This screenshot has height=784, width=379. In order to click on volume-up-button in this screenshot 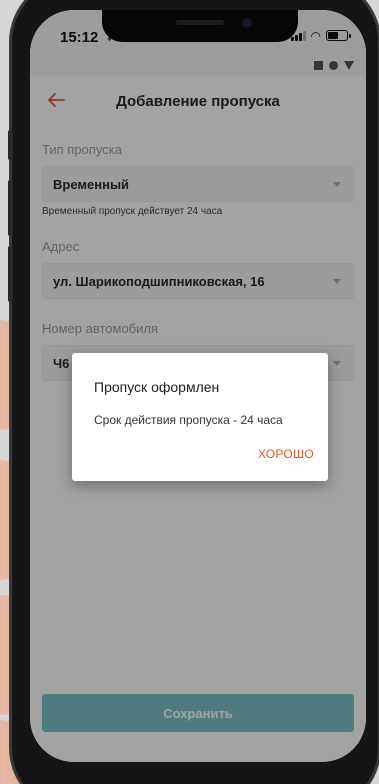, I will do `click(10, 208)`.